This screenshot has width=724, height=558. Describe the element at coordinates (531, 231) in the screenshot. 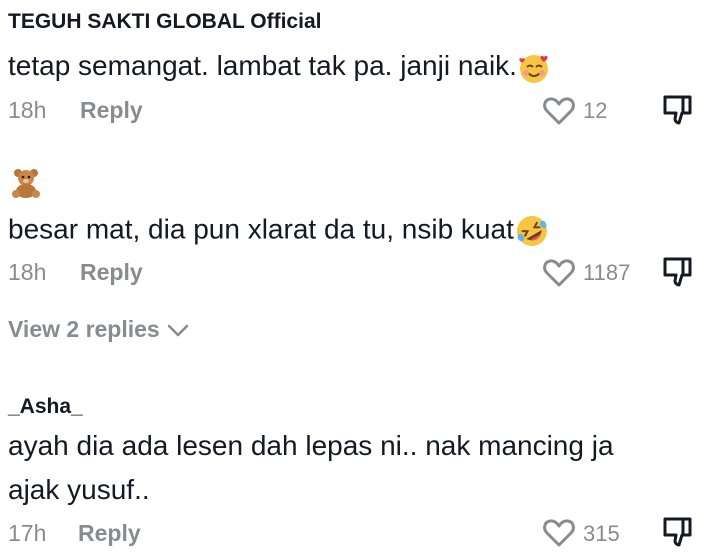

I see `rolling-on-floor-laughing-icon` at that location.